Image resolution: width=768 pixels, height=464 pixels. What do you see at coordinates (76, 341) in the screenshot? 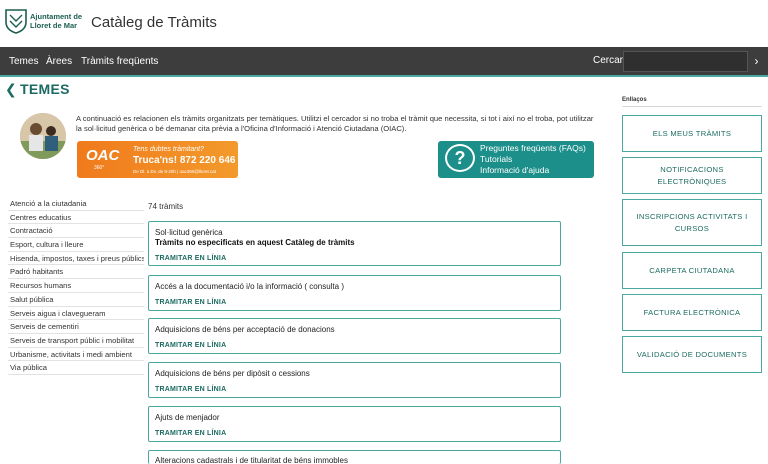
I see `theme-item: Serveis de transport públic i mobilitat` at bounding box center [76, 341].